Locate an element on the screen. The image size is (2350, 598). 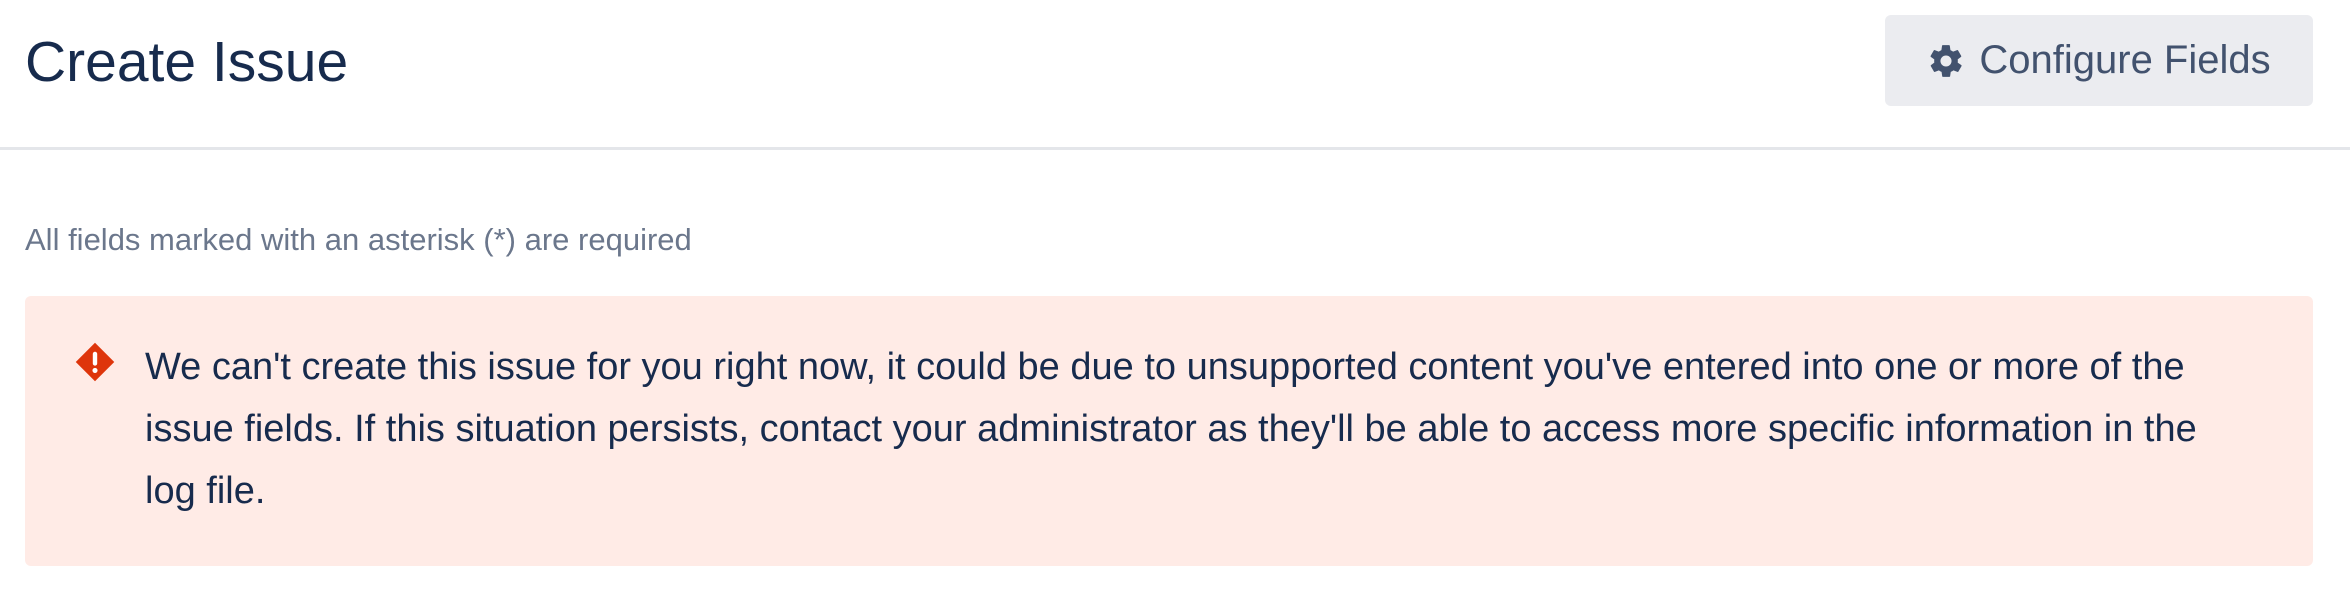
error-icon is located at coordinates (95, 362).